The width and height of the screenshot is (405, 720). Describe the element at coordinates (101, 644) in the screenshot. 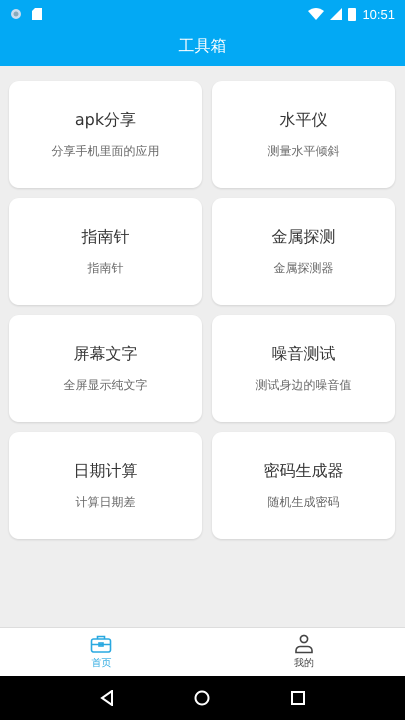

I see `toolbox-icon` at that location.